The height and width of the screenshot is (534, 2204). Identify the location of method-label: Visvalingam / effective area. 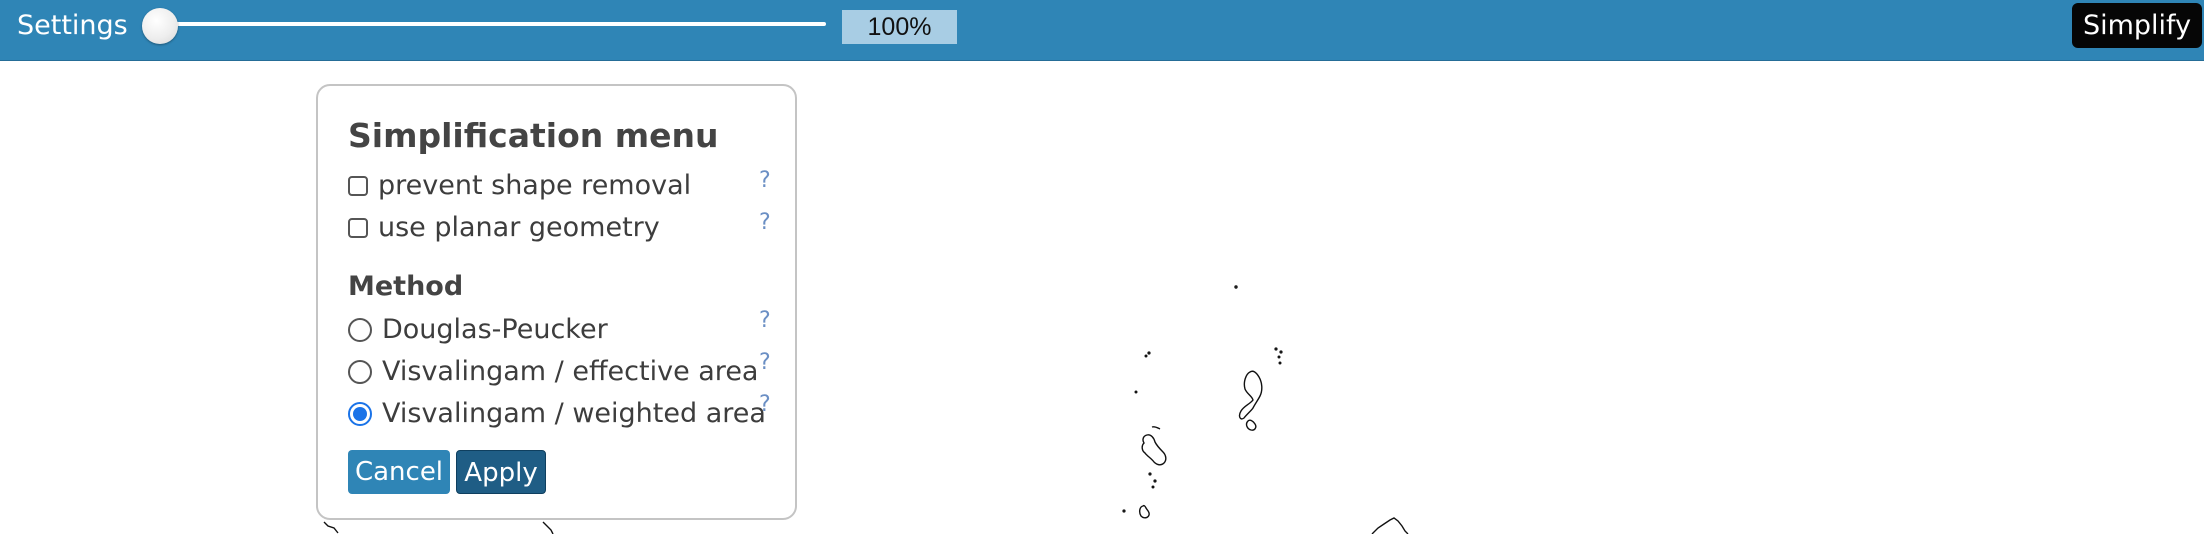
(570, 371).